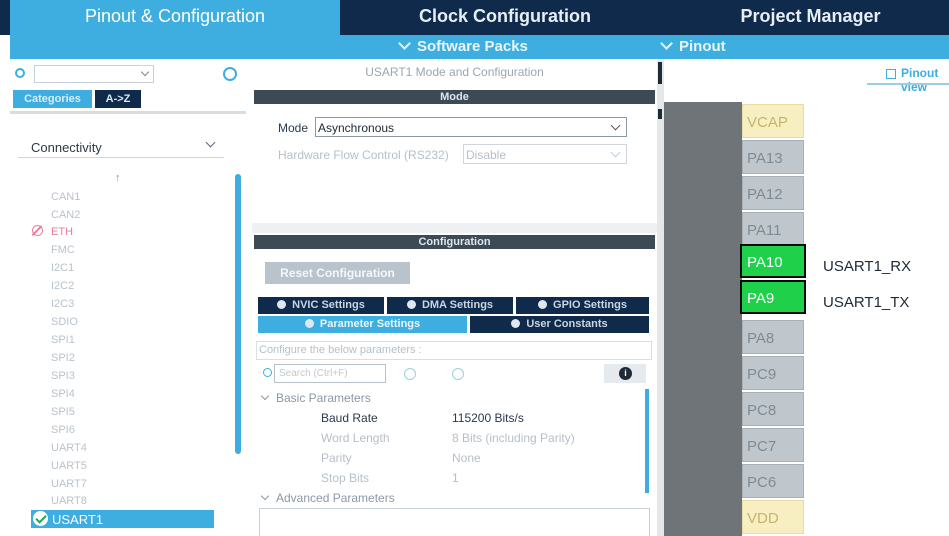  What do you see at coordinates (660, 297) in the screenshot?
I see `panel-divider` at bounding box center [660, 297].